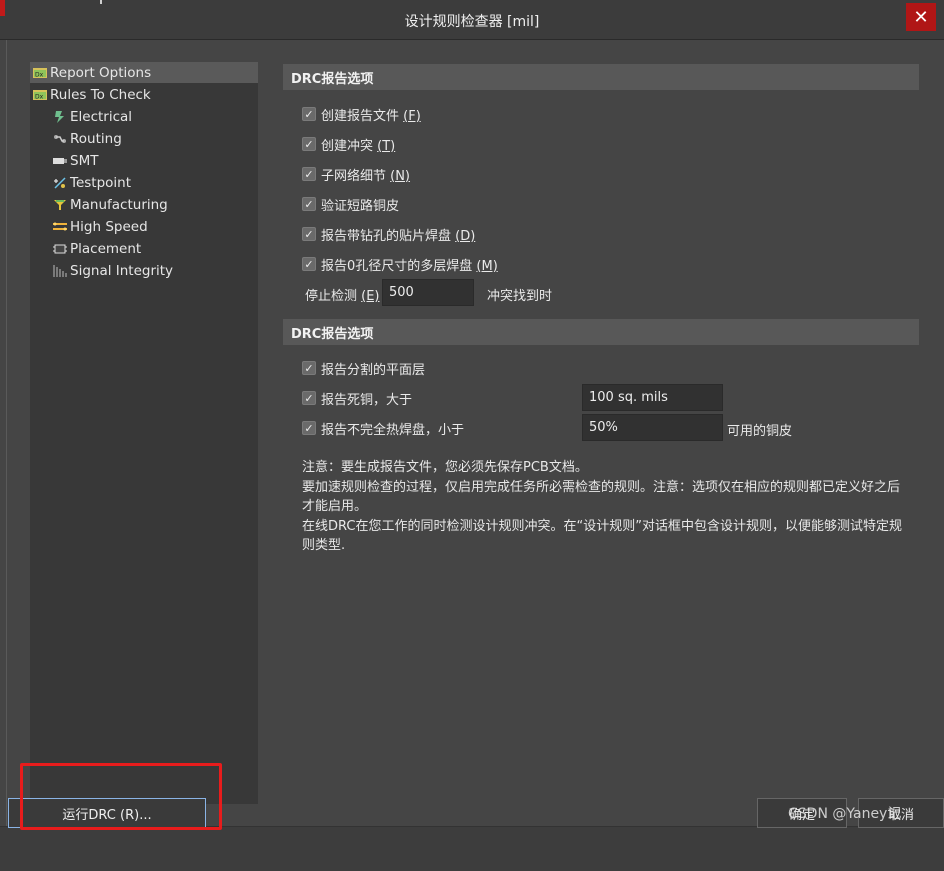 The width and height of the screenshot is (944, 871). I want to click on tree-item-label: Electrical, so click(101, 116).